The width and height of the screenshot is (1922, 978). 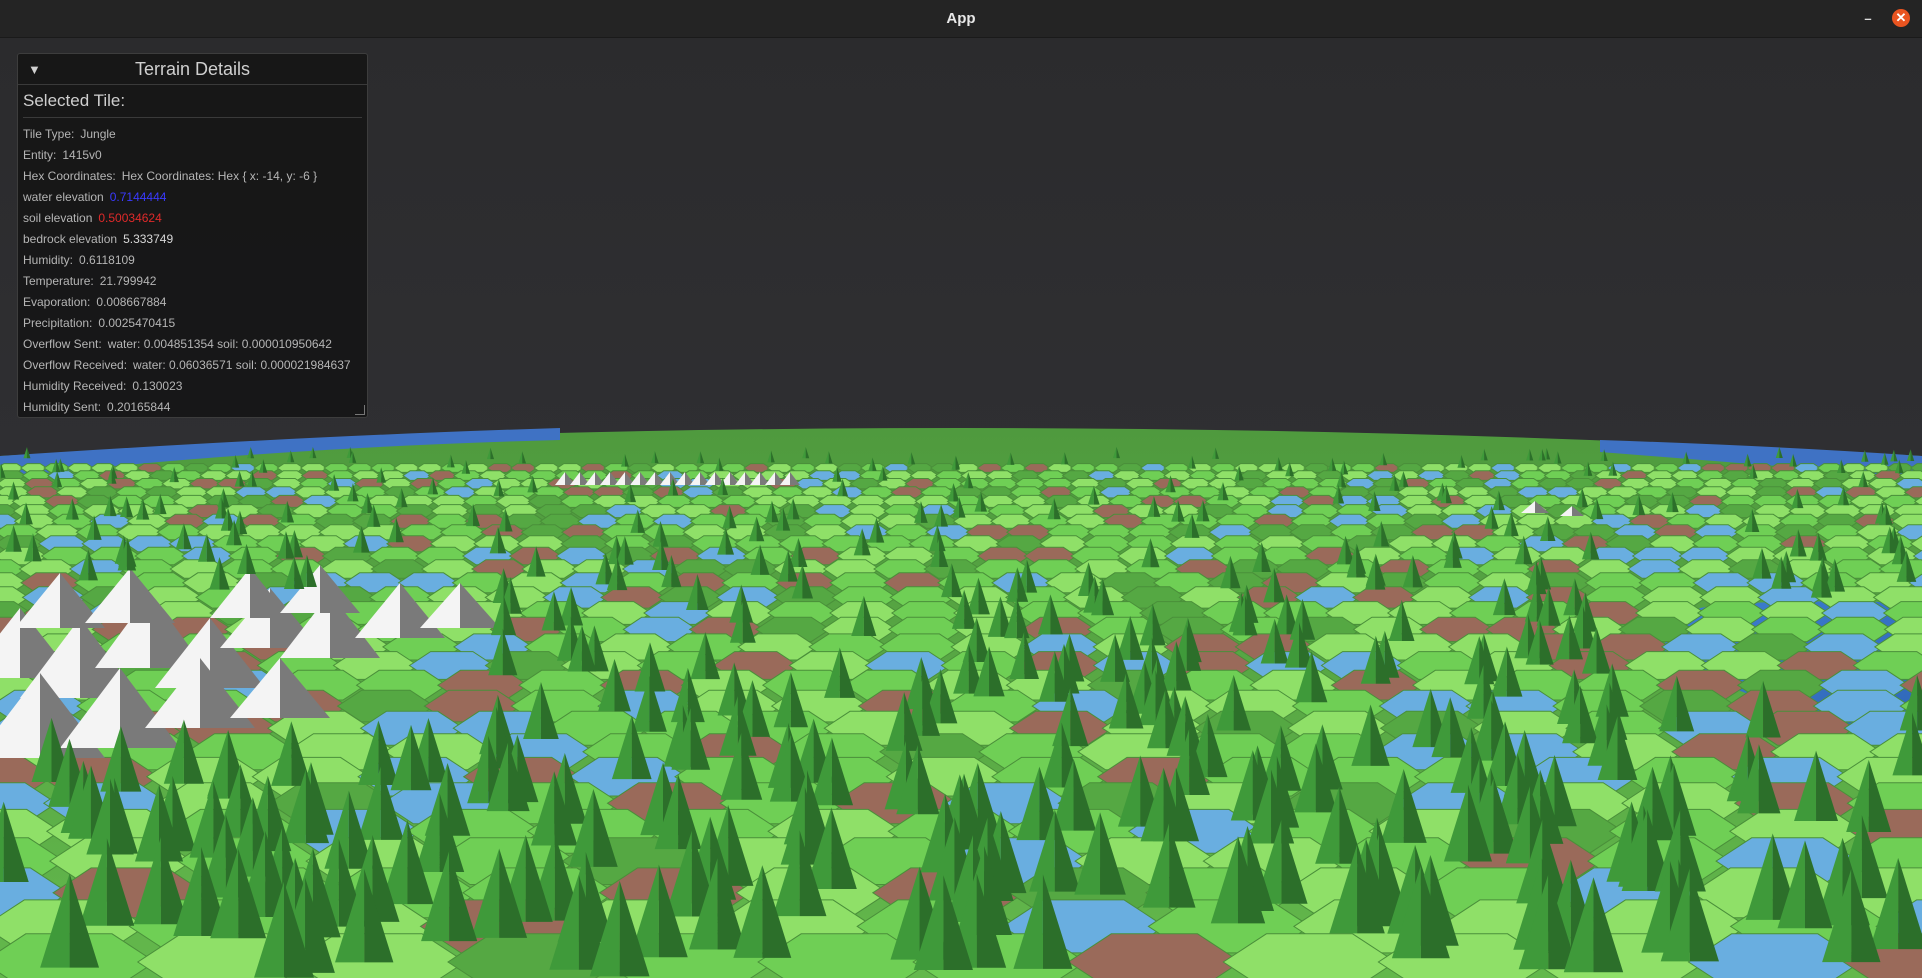 I want to click on panel-title: Terrain Details, so click(x=192, y=68).